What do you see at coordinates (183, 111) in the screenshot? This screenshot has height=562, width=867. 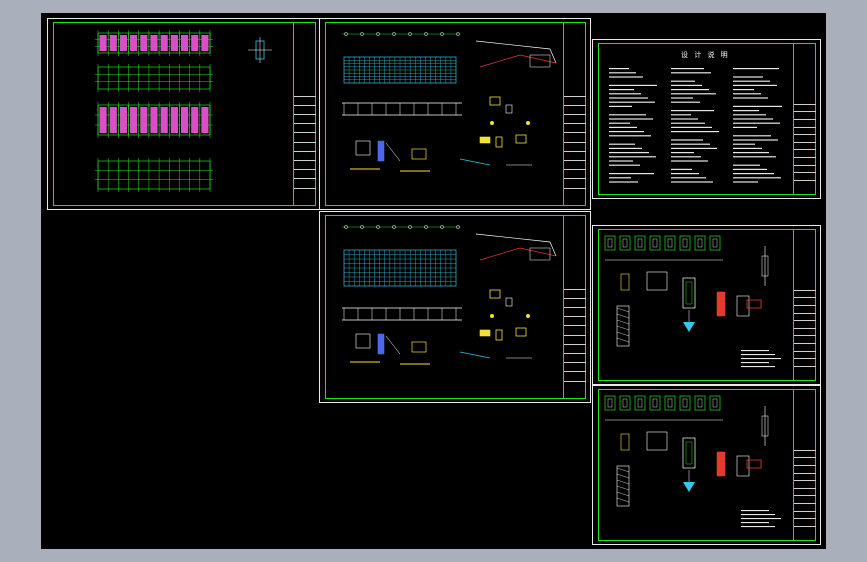 I see `plan-drawing` at bounding box center [183, 111].